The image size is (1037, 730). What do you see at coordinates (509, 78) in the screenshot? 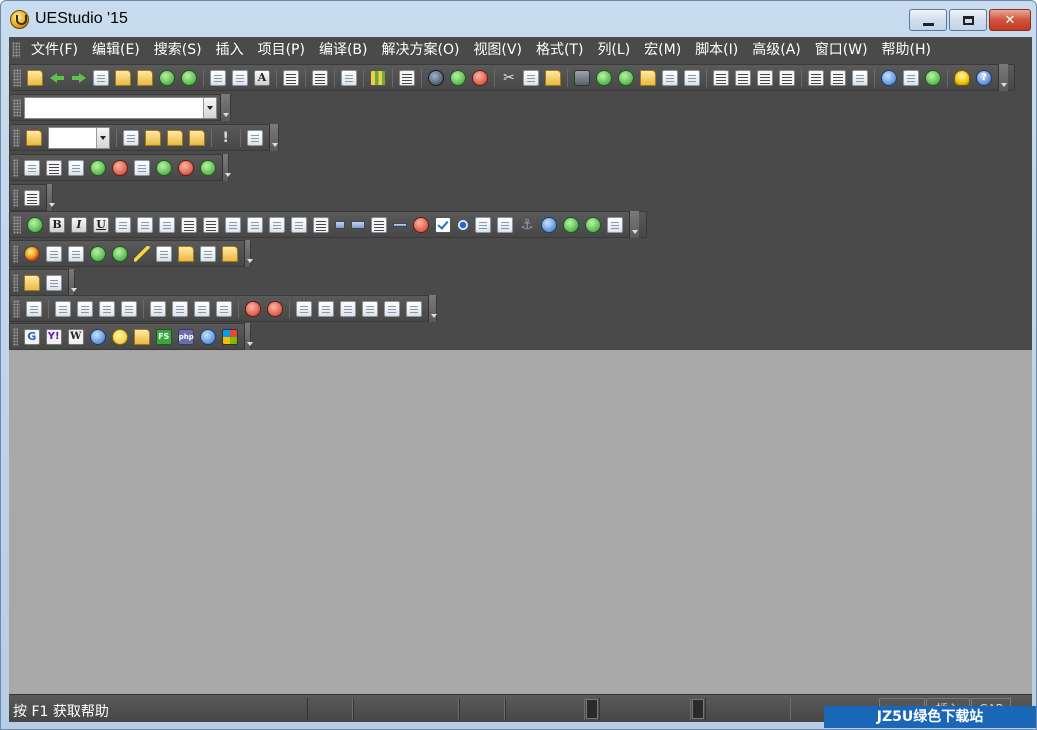
I see `cut-icon: ✂` at bounding box center [509, 78].